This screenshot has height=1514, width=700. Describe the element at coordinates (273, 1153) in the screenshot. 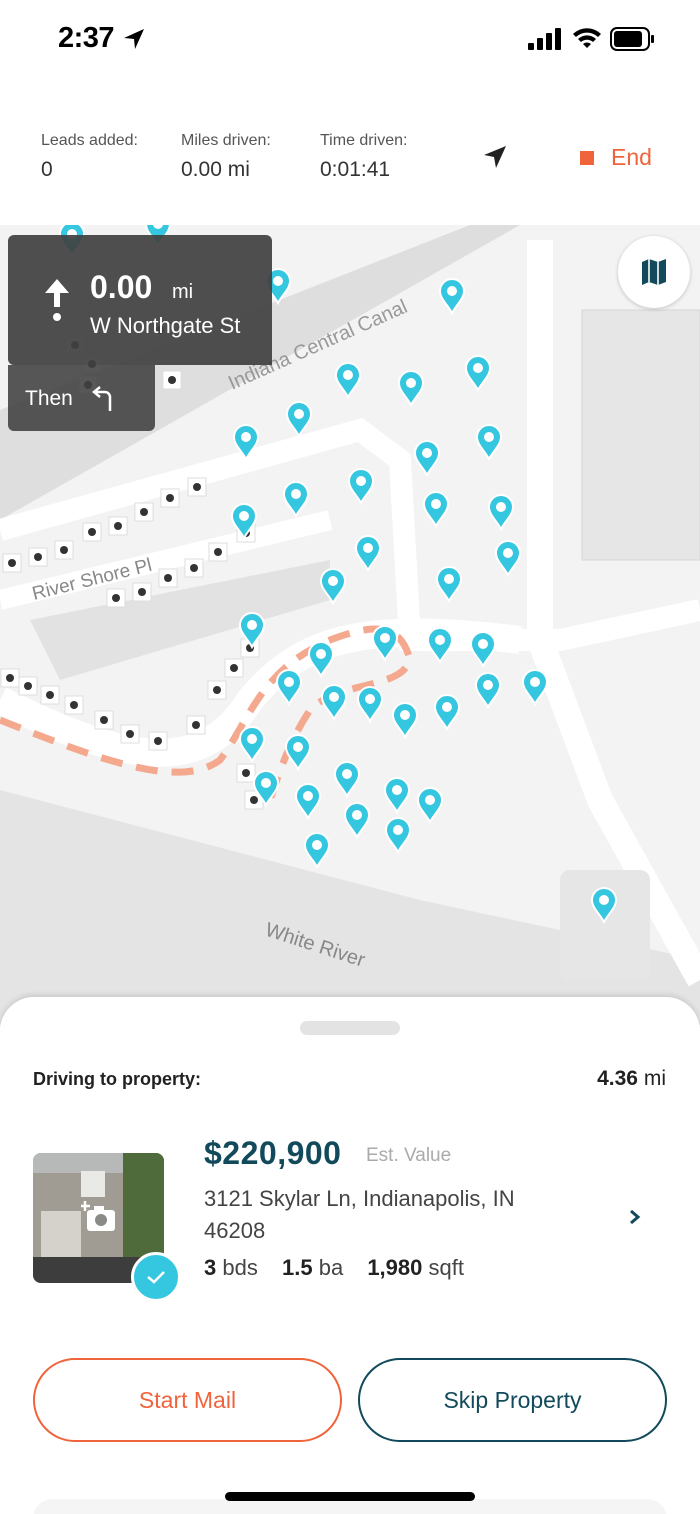

I see `property-price: $220,900` at that location.